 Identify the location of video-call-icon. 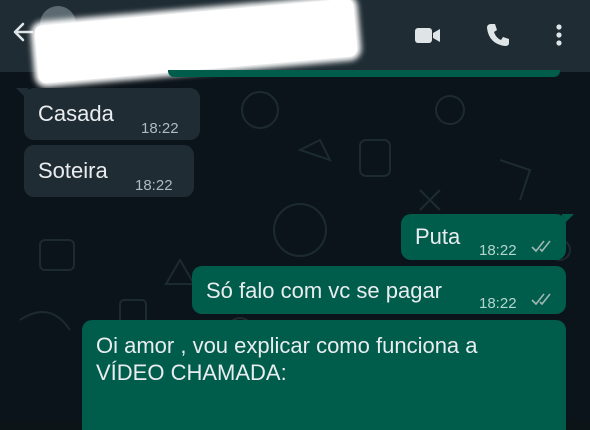
(427, 35).